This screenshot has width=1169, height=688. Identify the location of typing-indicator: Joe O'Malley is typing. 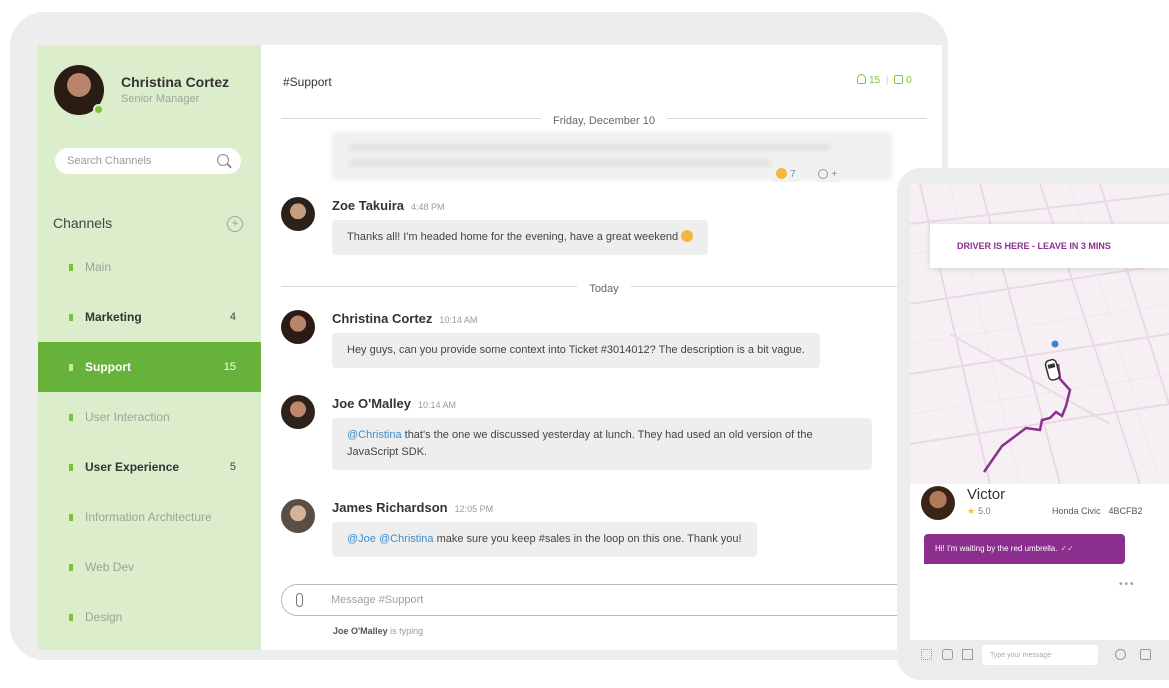
(378, 631).